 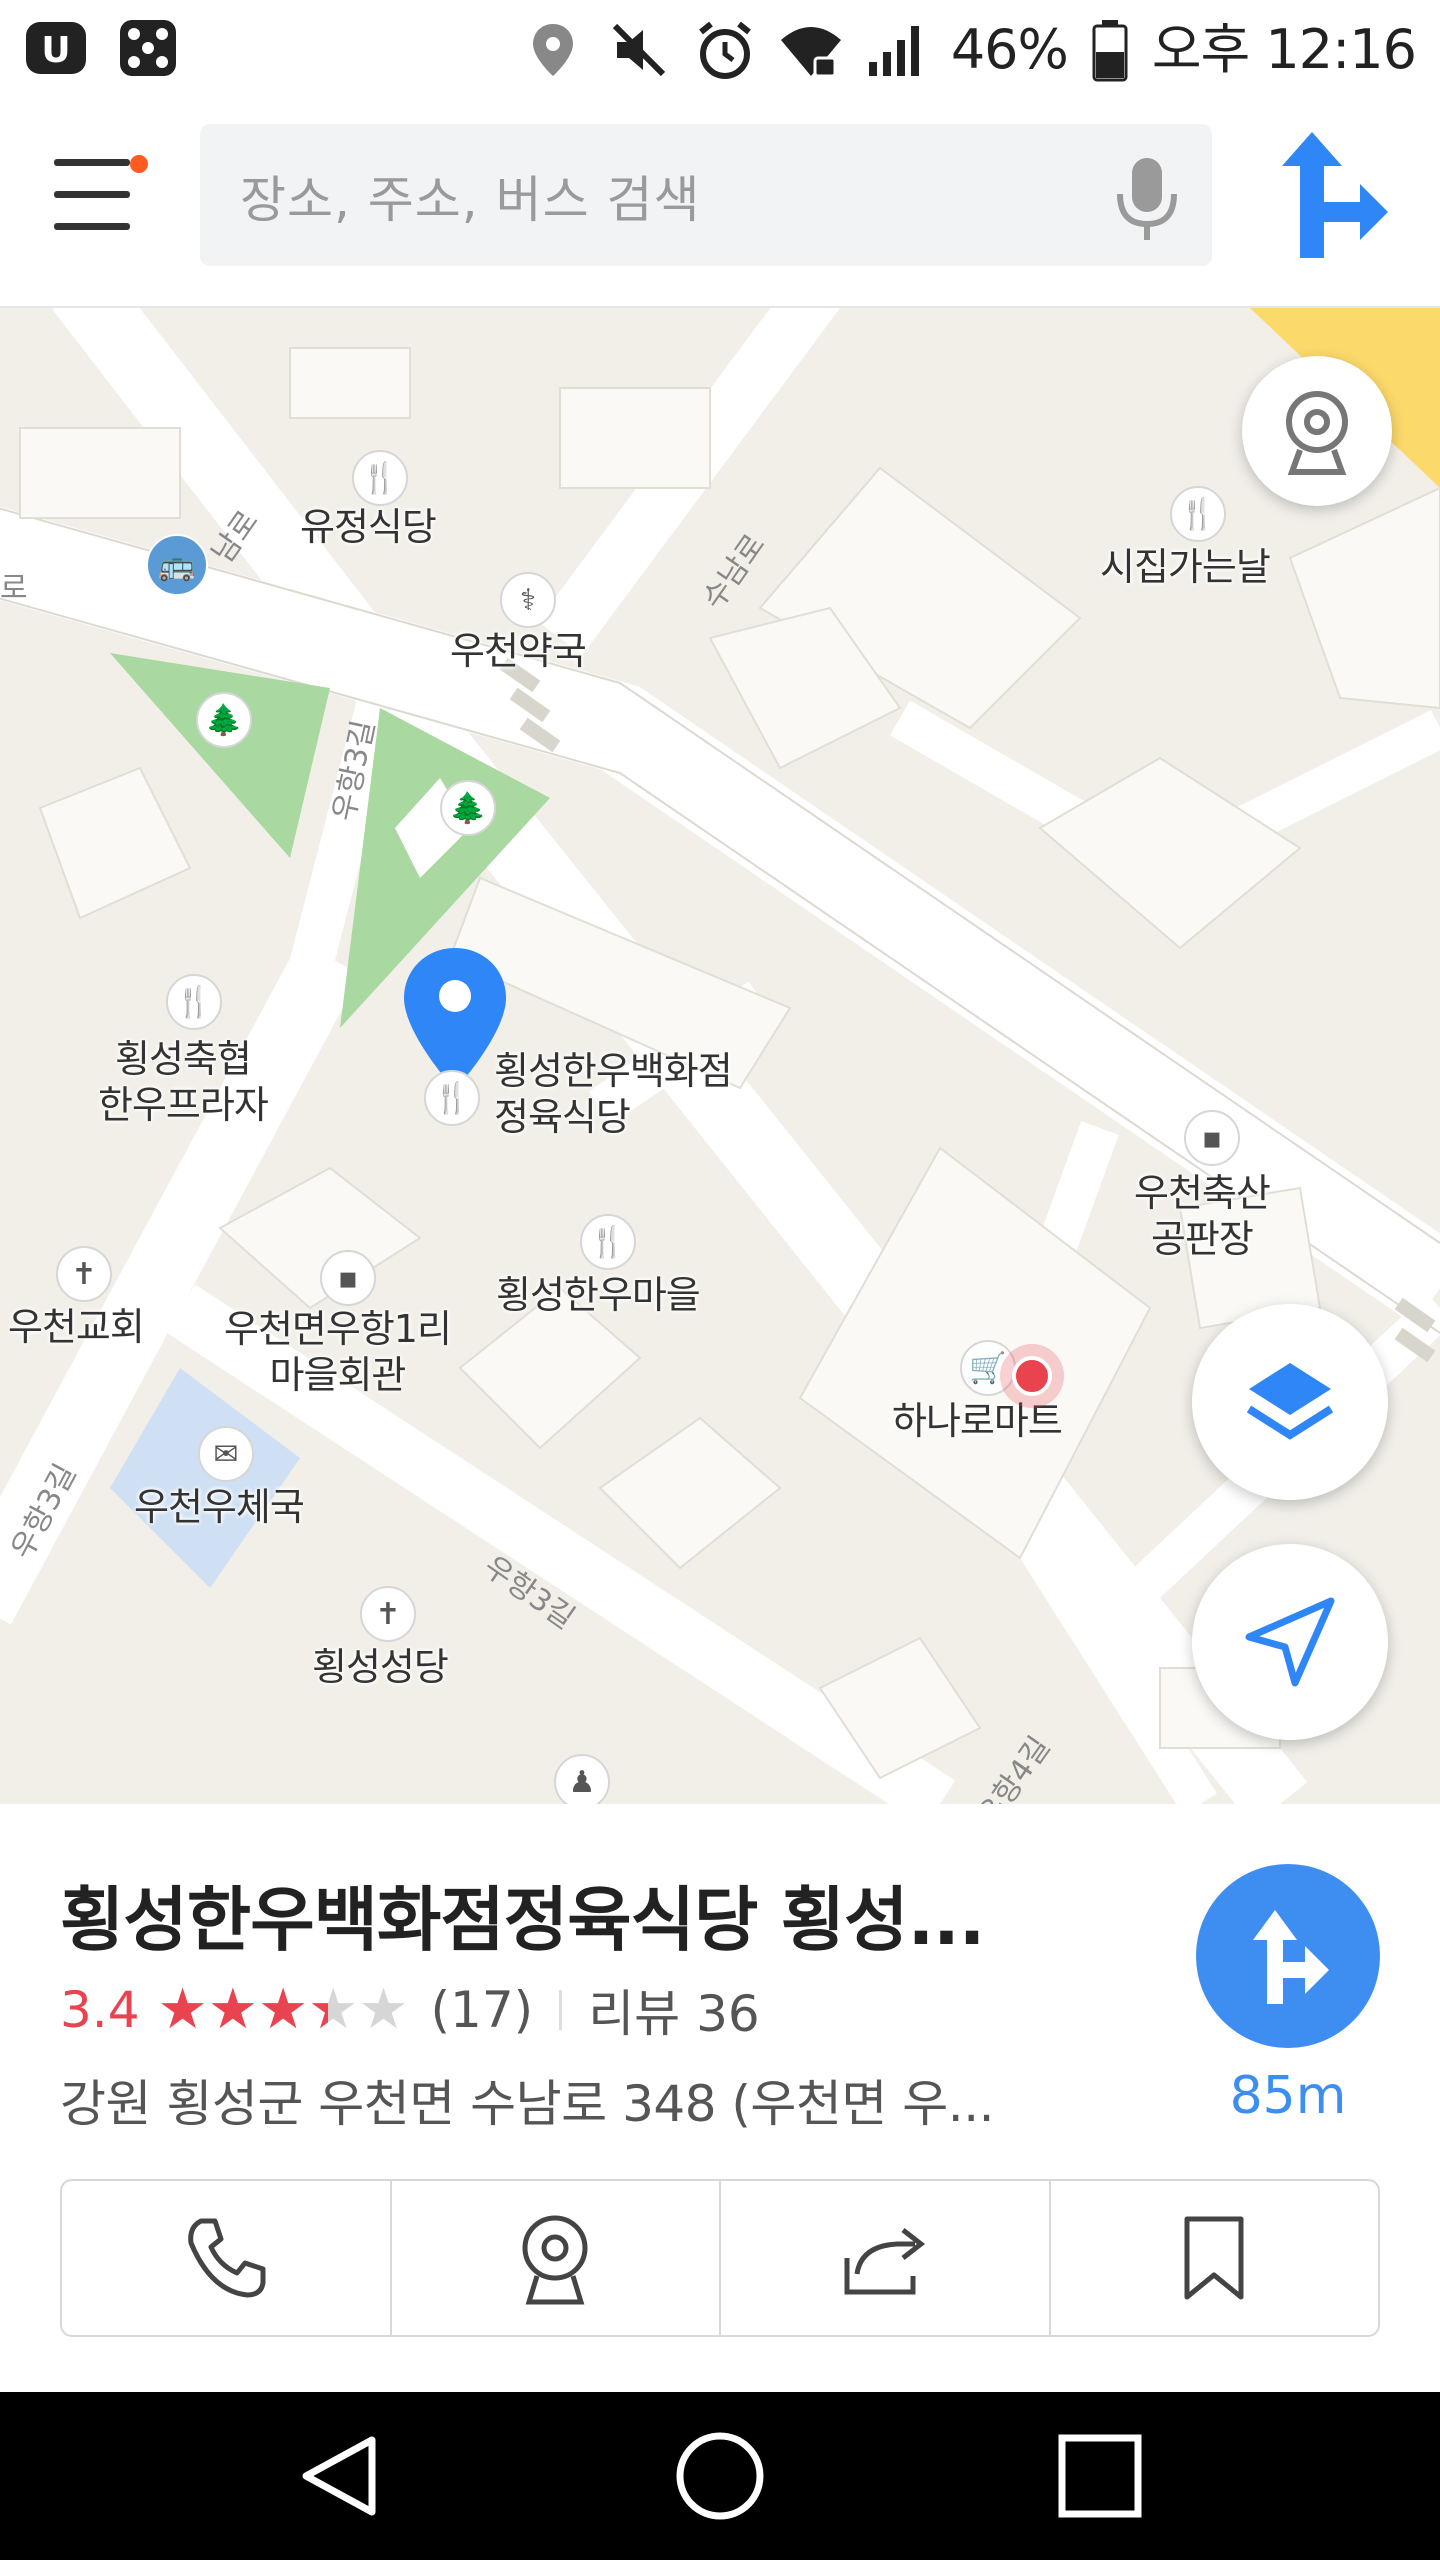 I want to click on signal-icon, so click(x=893, y=51).